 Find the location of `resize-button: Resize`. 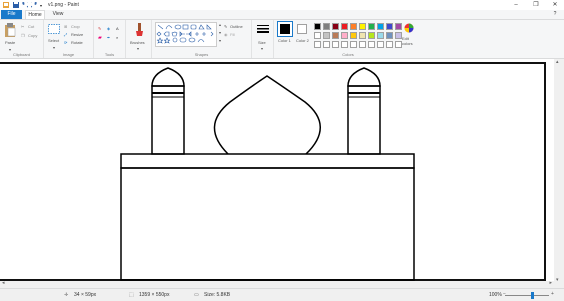

resize-button: Resize is located at coordinates (77, 34).